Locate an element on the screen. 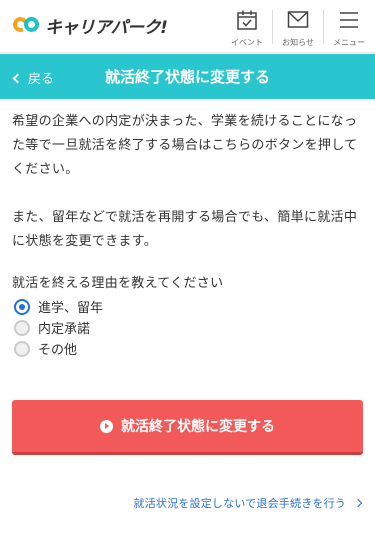 The height and width of the screenshot is (547, 375). nav-menu-button: メニュー is located at coordinates (349, 26).